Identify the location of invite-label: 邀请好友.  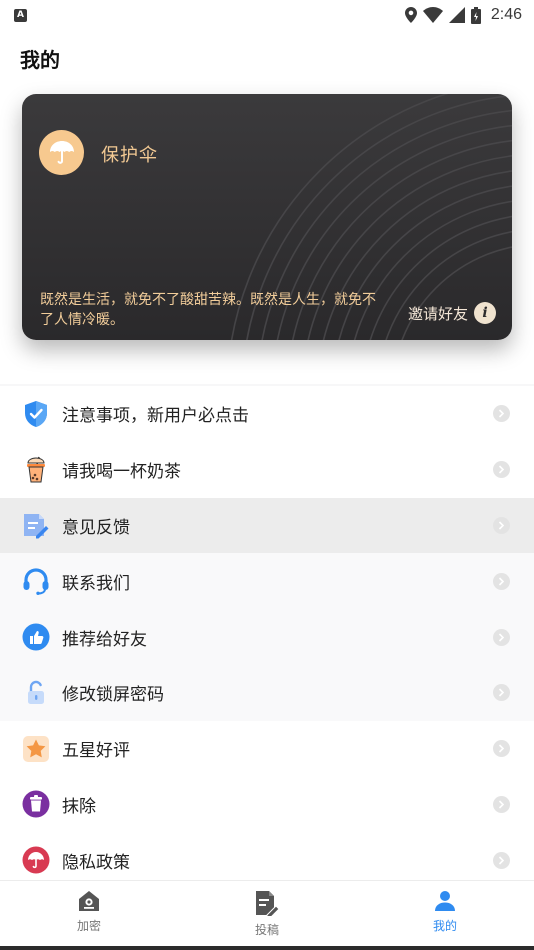
(437, 313).